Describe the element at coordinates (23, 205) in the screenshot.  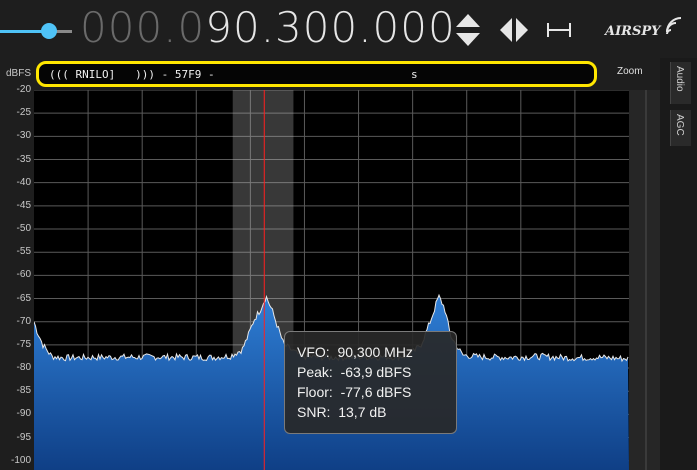
I see `y-tick-label: -45` at that location.